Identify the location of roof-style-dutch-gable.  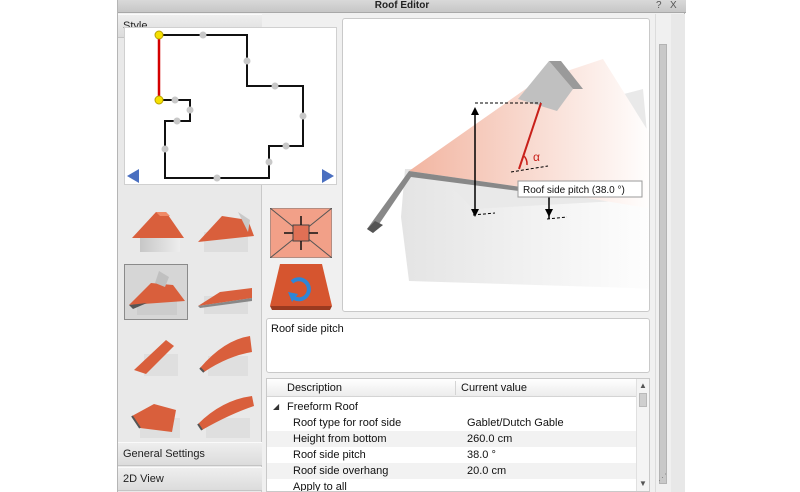
(156, 292).